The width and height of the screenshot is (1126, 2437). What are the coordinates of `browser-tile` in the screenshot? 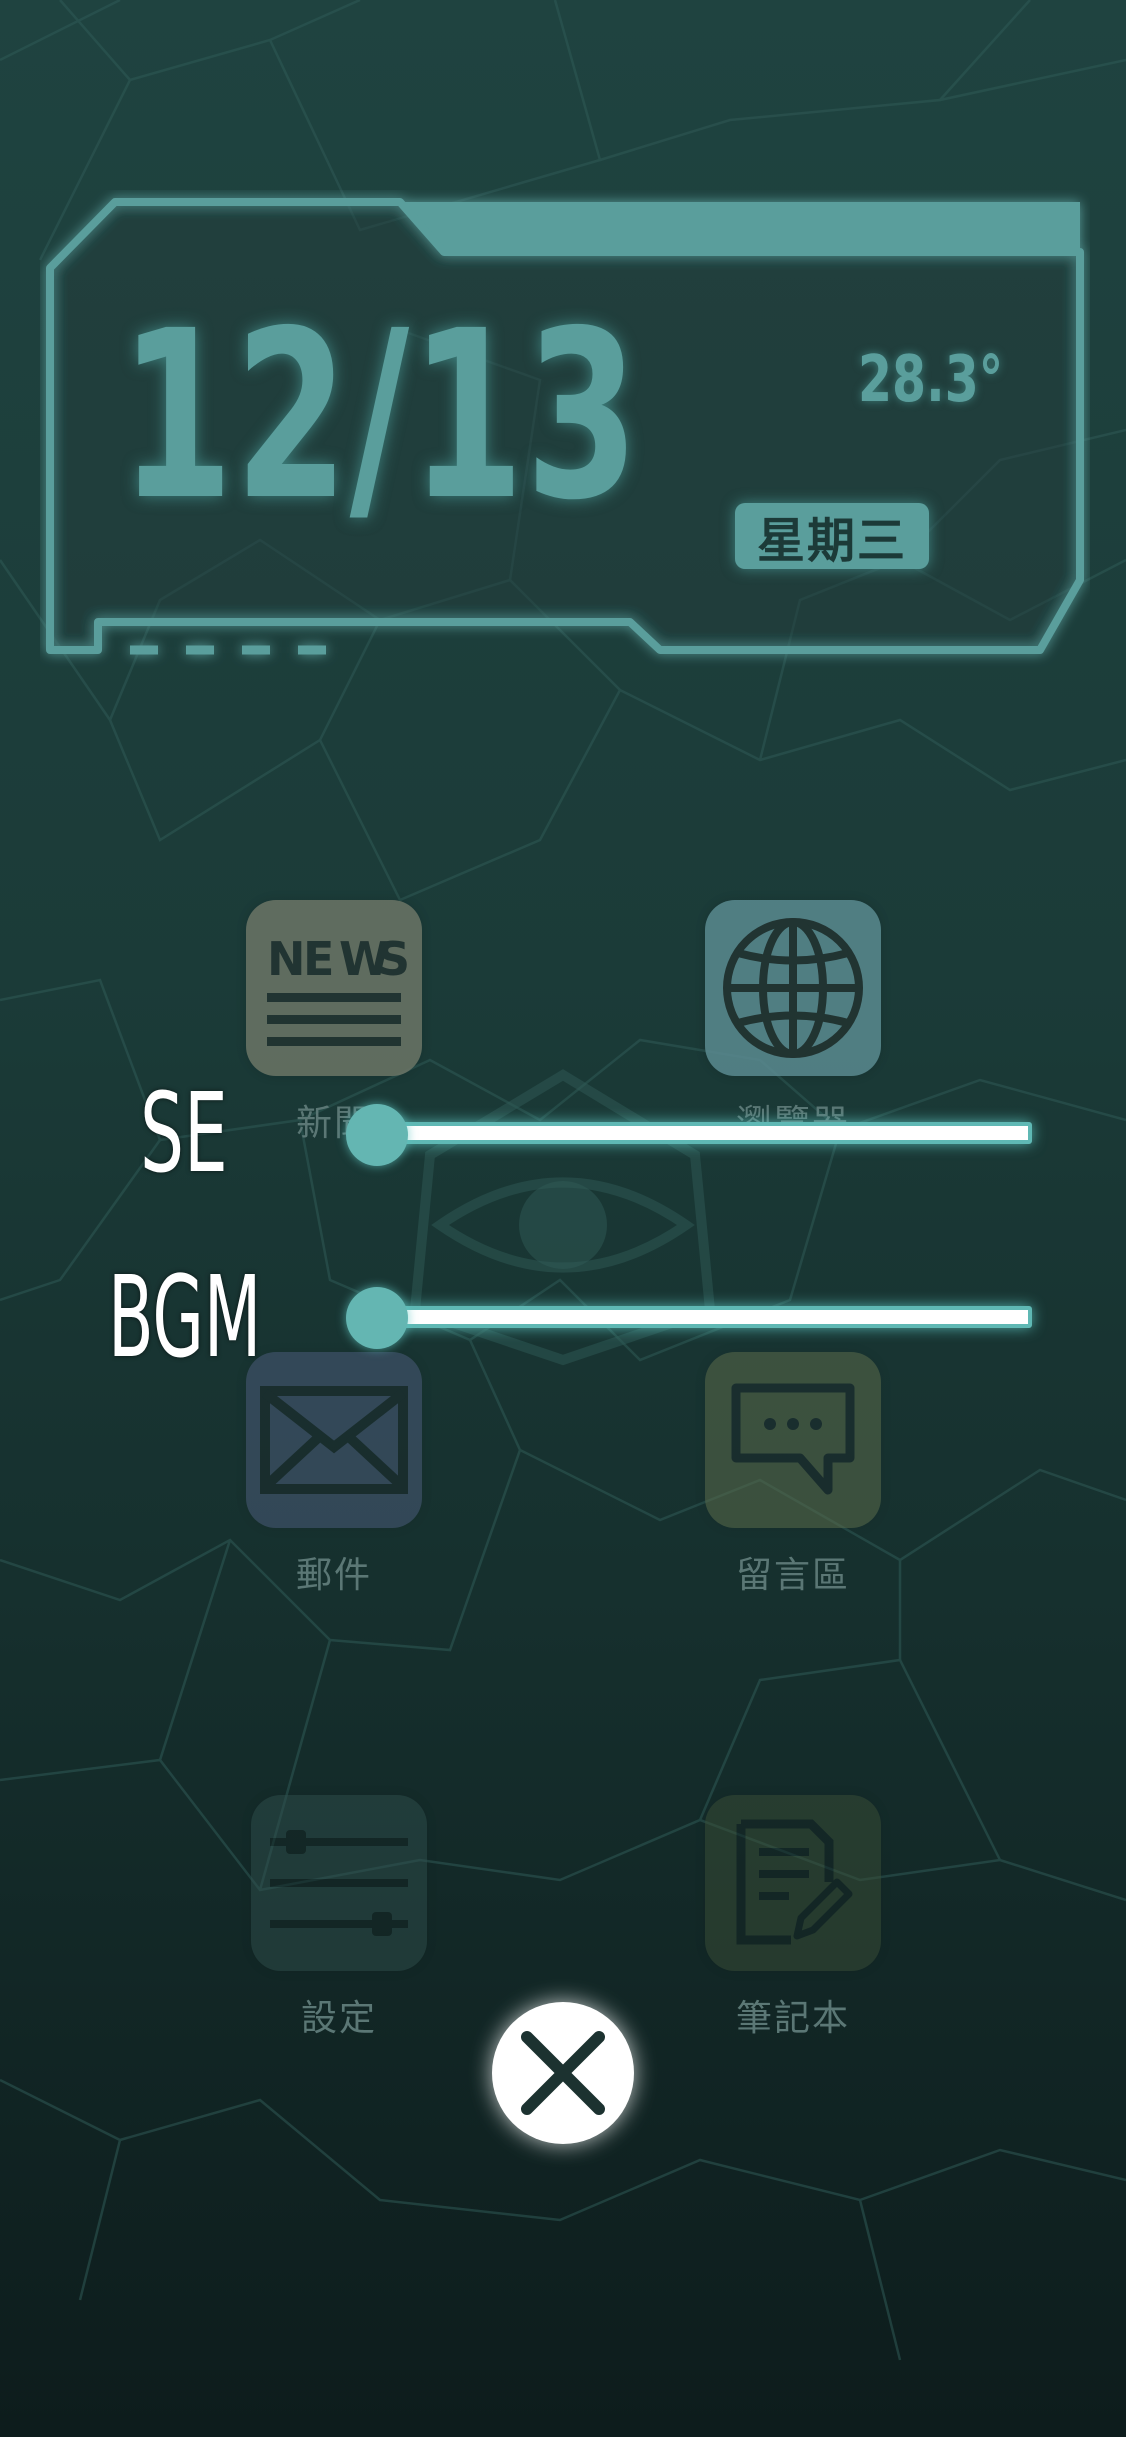 It's located at (793, 988).